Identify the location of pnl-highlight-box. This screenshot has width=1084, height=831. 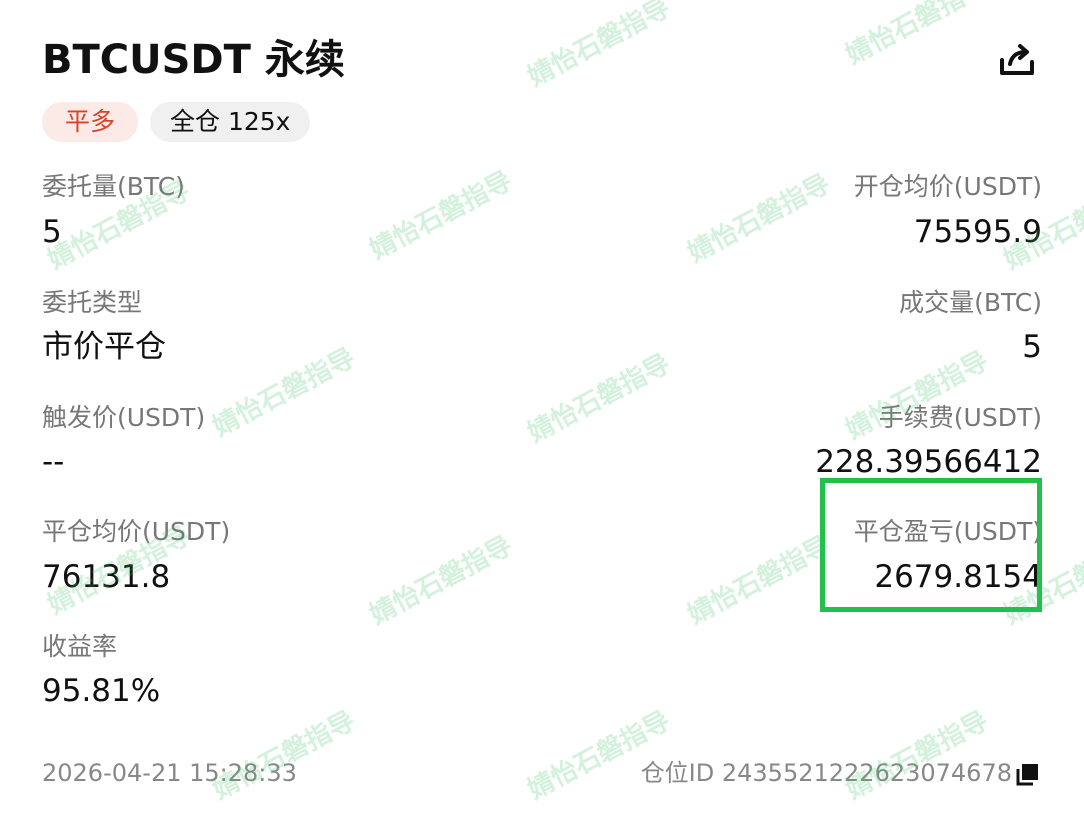
(931, 545).